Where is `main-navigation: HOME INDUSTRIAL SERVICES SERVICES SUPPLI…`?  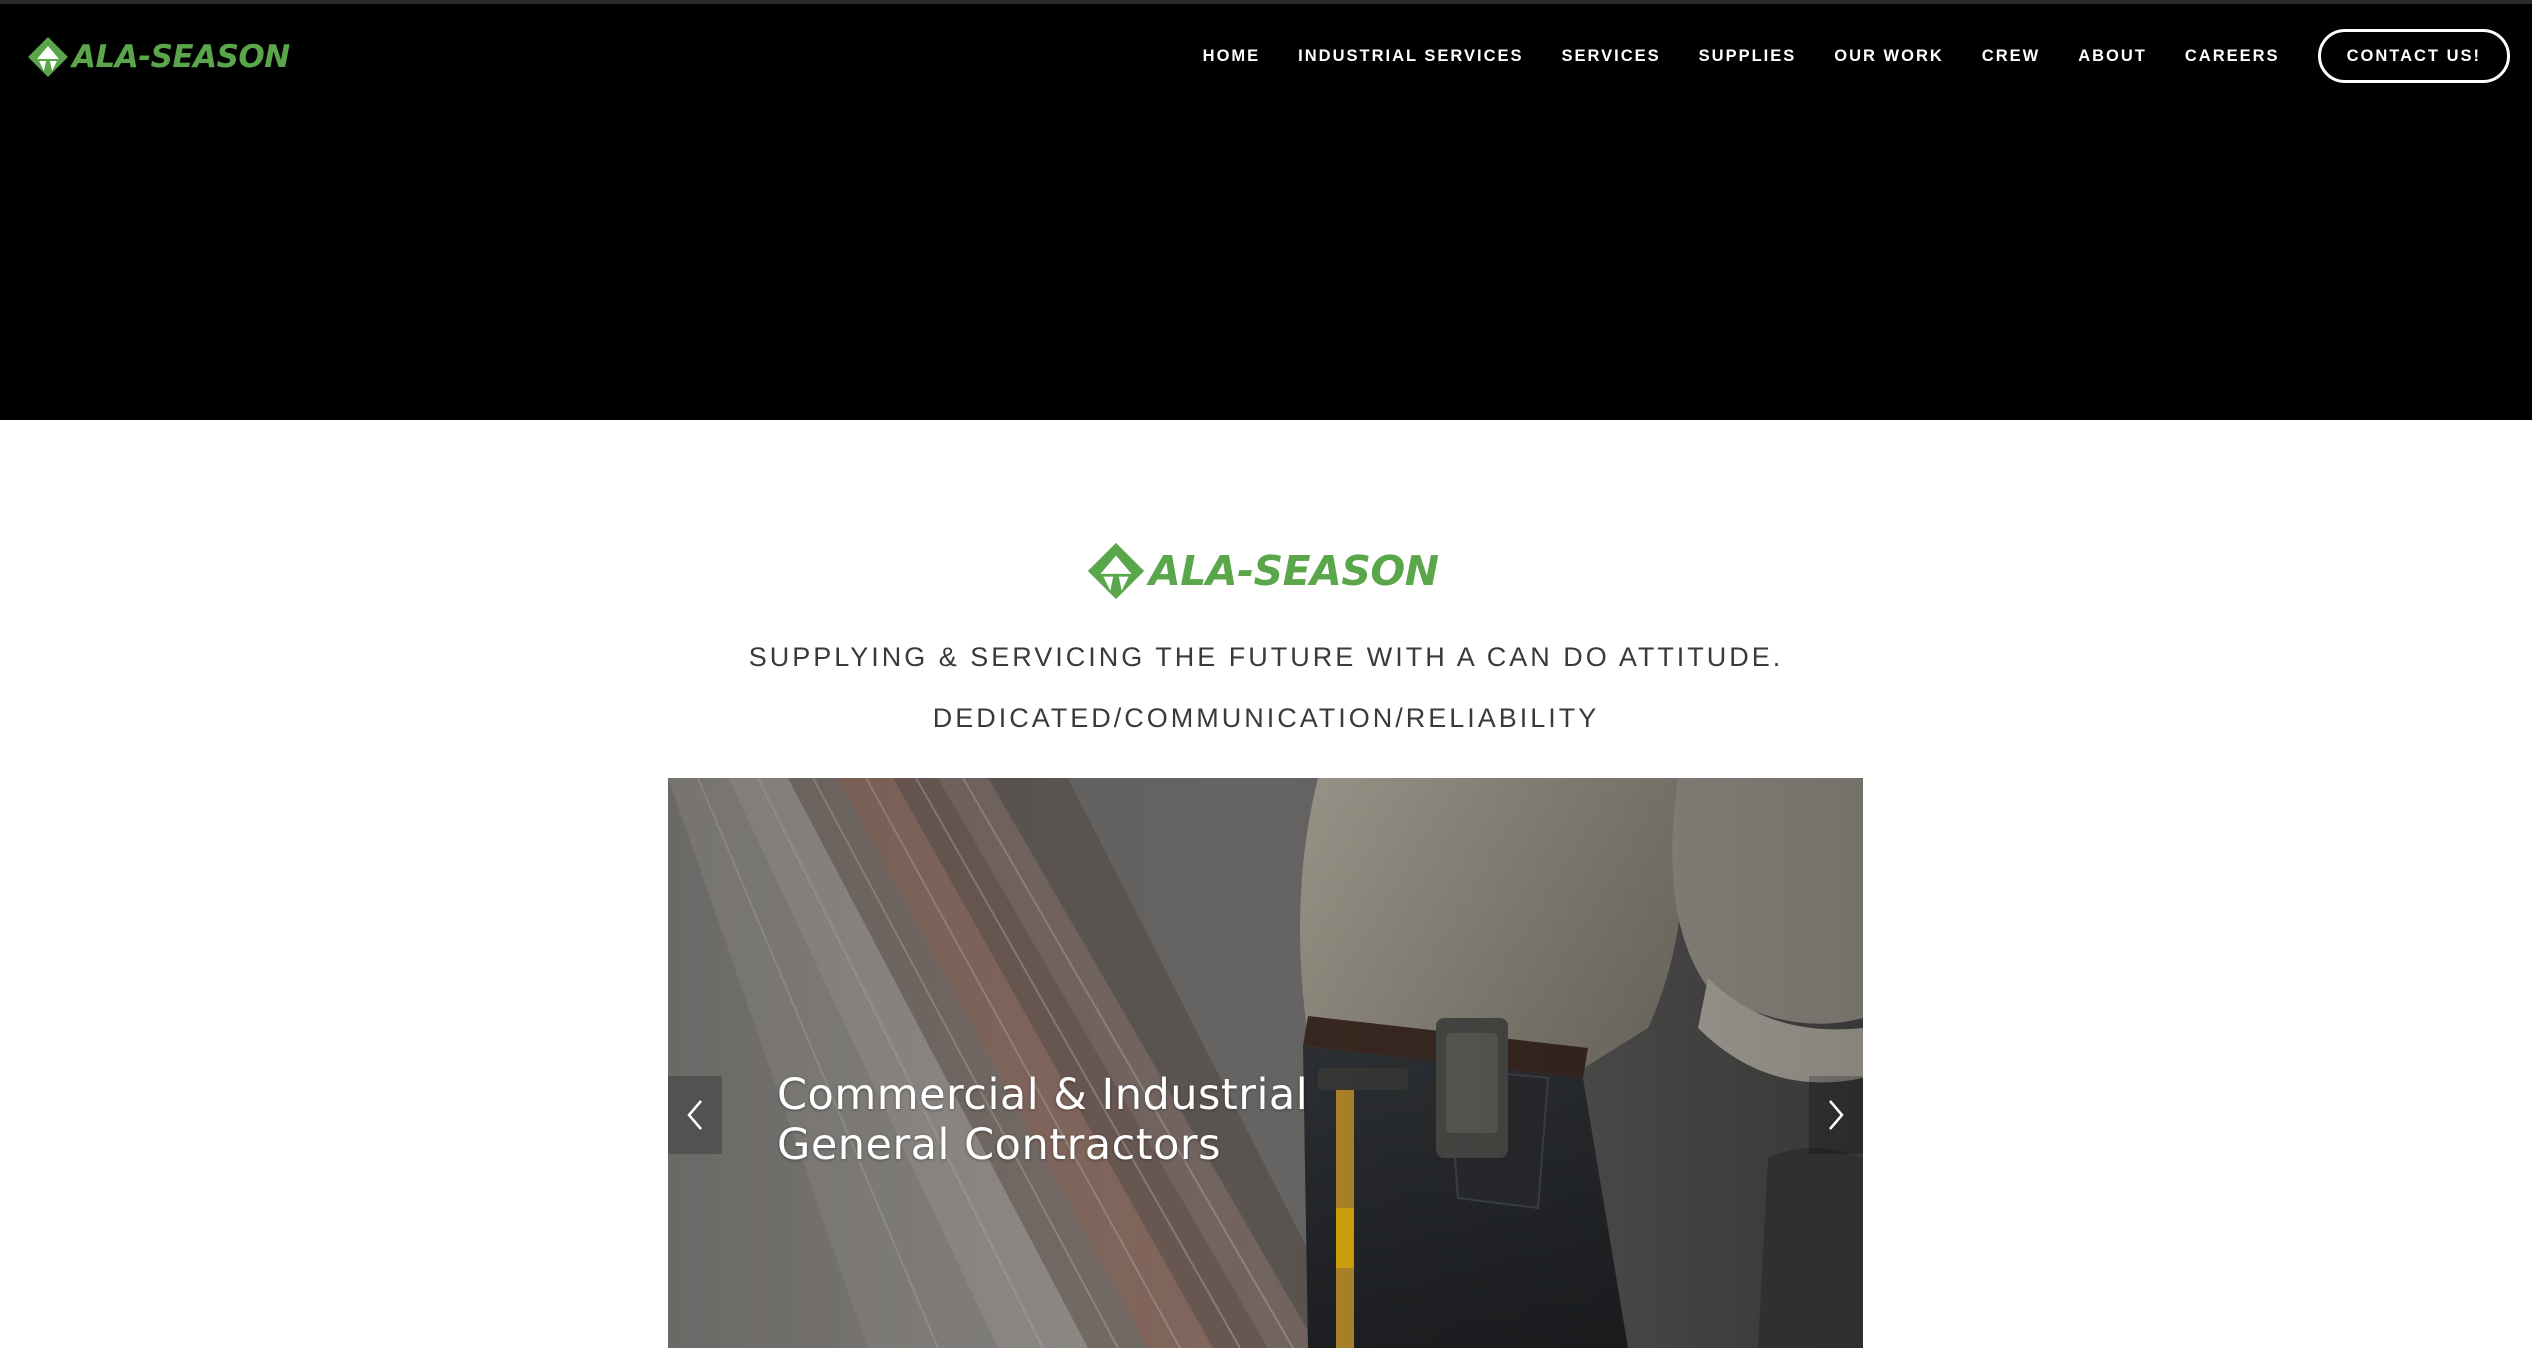
main-navigation: HOME INDUSTRIAL SERVICES SERVICES SUPPLI… is located at coordinates (1856, 56).